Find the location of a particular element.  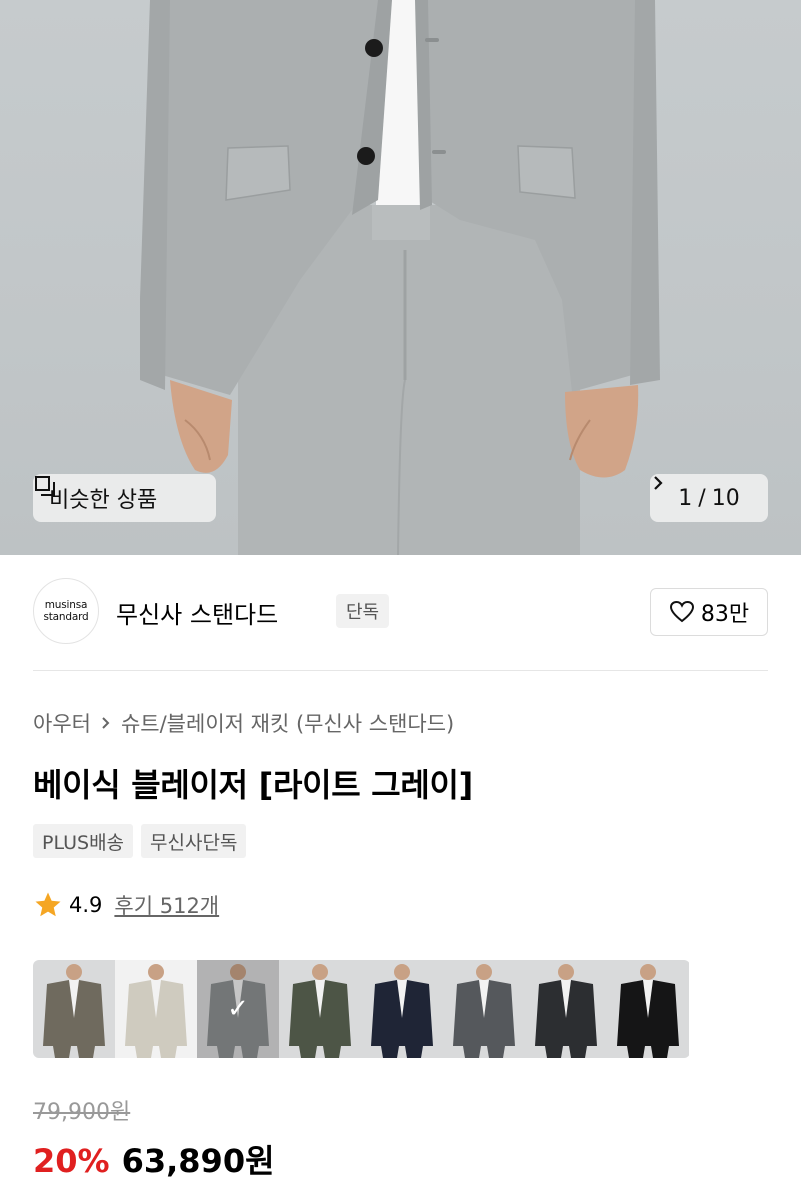

product-title: 베이식 블레이저 [라이트 그레이] is located at coordinates (253, 785).